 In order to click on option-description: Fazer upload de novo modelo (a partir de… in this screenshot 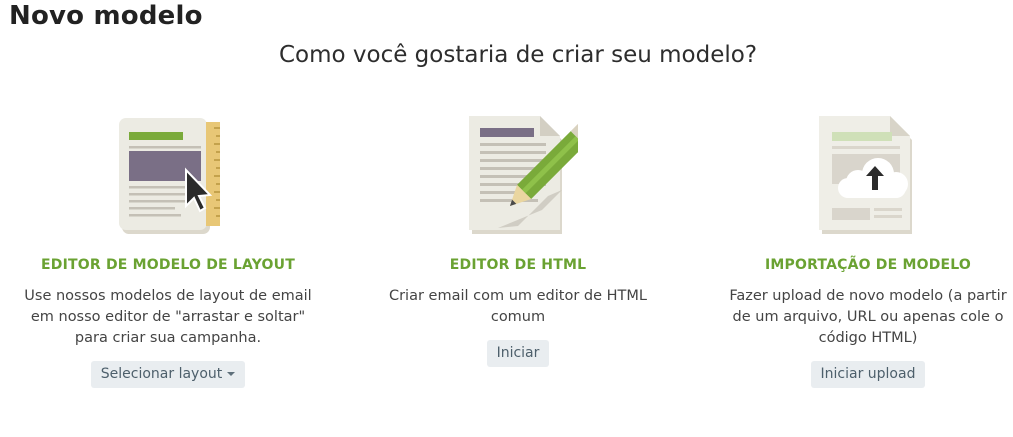, I will do `click(868, 317)`.